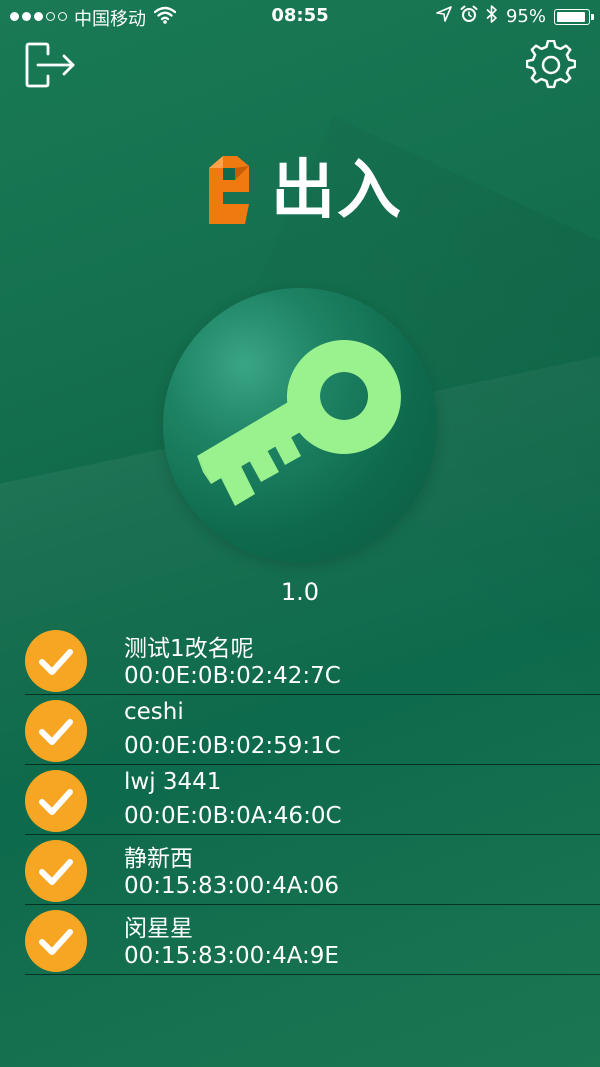 Image resolution: width=600 pixels, height=1067 pixels. What do you see at coordinates (312, 800) in the screenshot?
I see `device-row: lwj 3441 00:0E:0B:0A:46:0C` at bounding box center [312, 800].